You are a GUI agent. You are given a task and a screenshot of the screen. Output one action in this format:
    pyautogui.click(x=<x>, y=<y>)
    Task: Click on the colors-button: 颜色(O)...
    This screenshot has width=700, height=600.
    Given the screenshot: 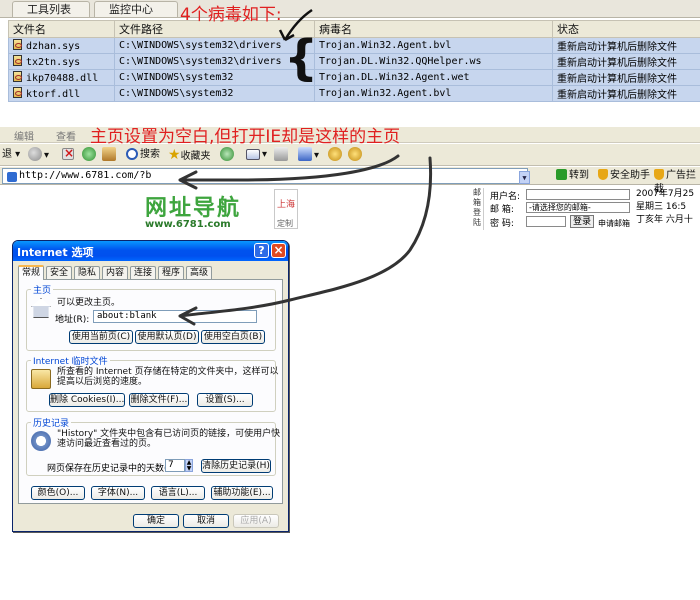 What is the action you would take?
    pyautogui.click(x=58, y=493)
    